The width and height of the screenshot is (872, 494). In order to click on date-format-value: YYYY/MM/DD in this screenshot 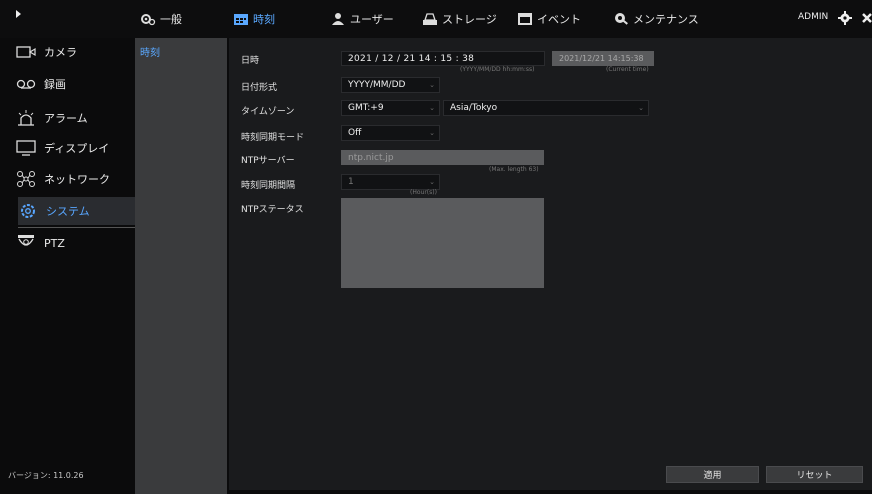, I will do `click(377, 85)`.